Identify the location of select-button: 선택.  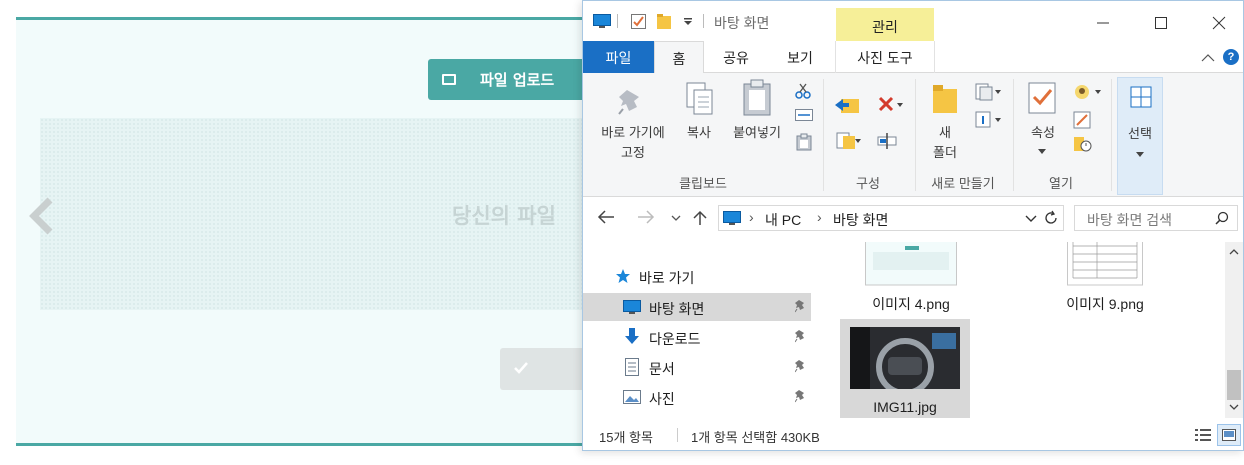
(1140, 136).